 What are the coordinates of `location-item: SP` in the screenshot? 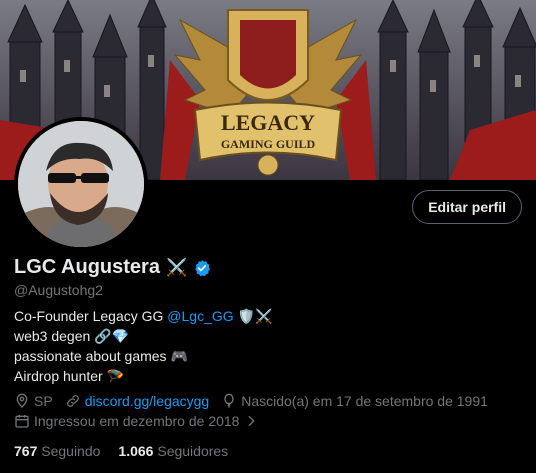 It's located at (33, 401).